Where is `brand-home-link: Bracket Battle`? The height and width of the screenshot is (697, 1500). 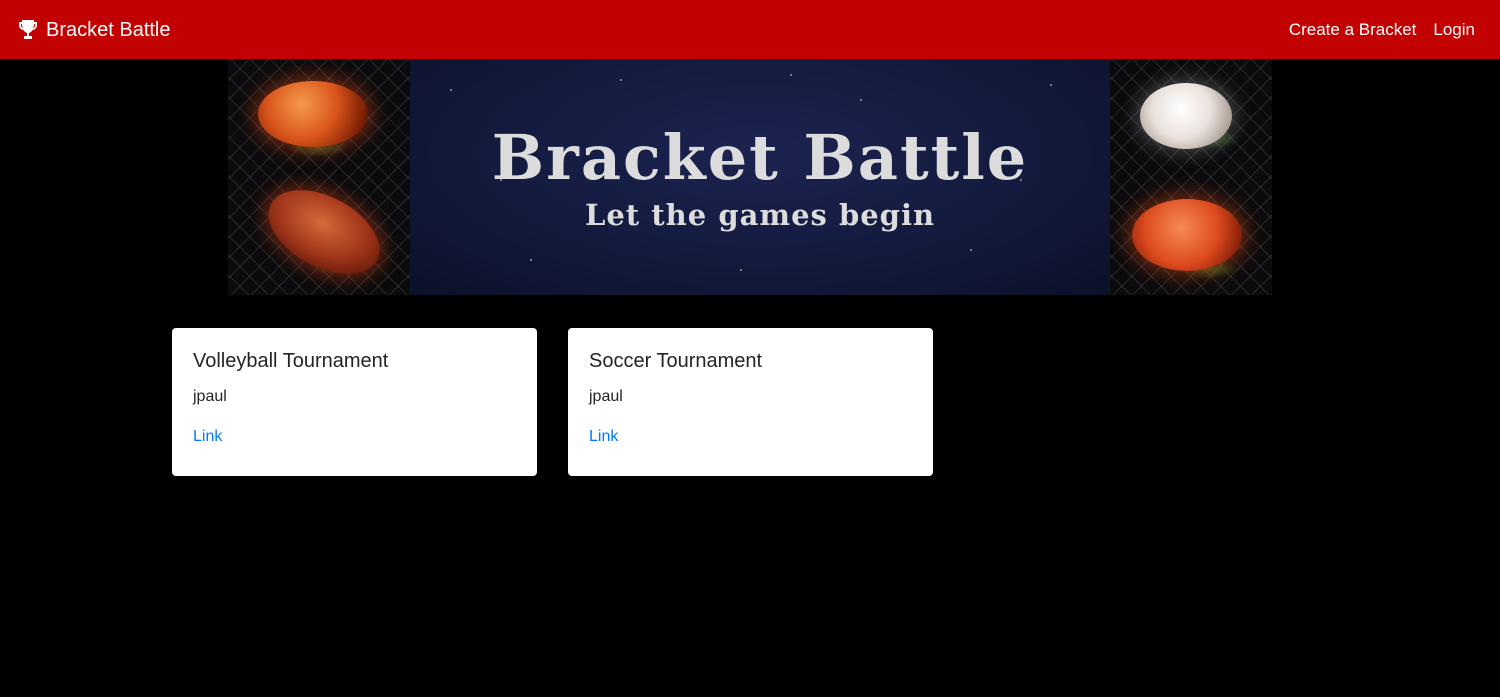 brand-home-link: Bracket Battle is located at coordinates (93, 30).